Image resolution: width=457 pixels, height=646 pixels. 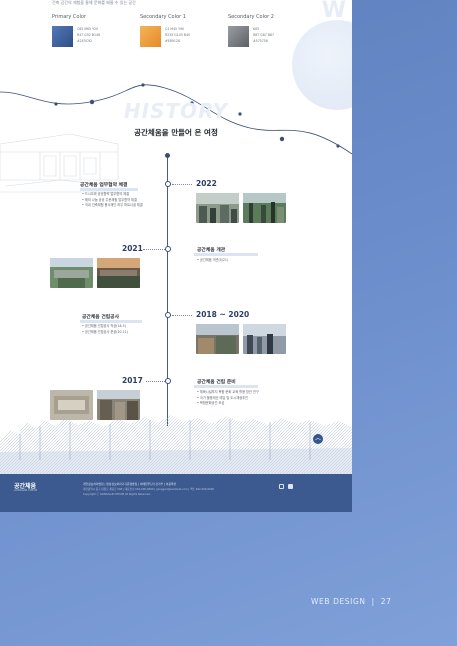 I want to click on swatch-hex: #EB9128, so click(x=172, y=41).